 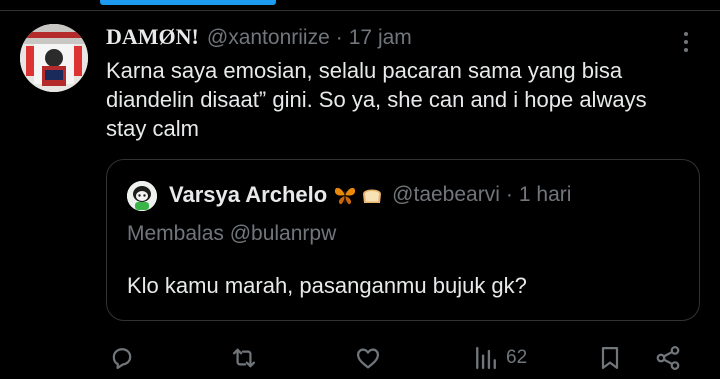 What do you see at coordinates (231, 234) in the screenshot?
I see `reply-context: Membalas @bulanrpw` at bounding box center [231, 234].